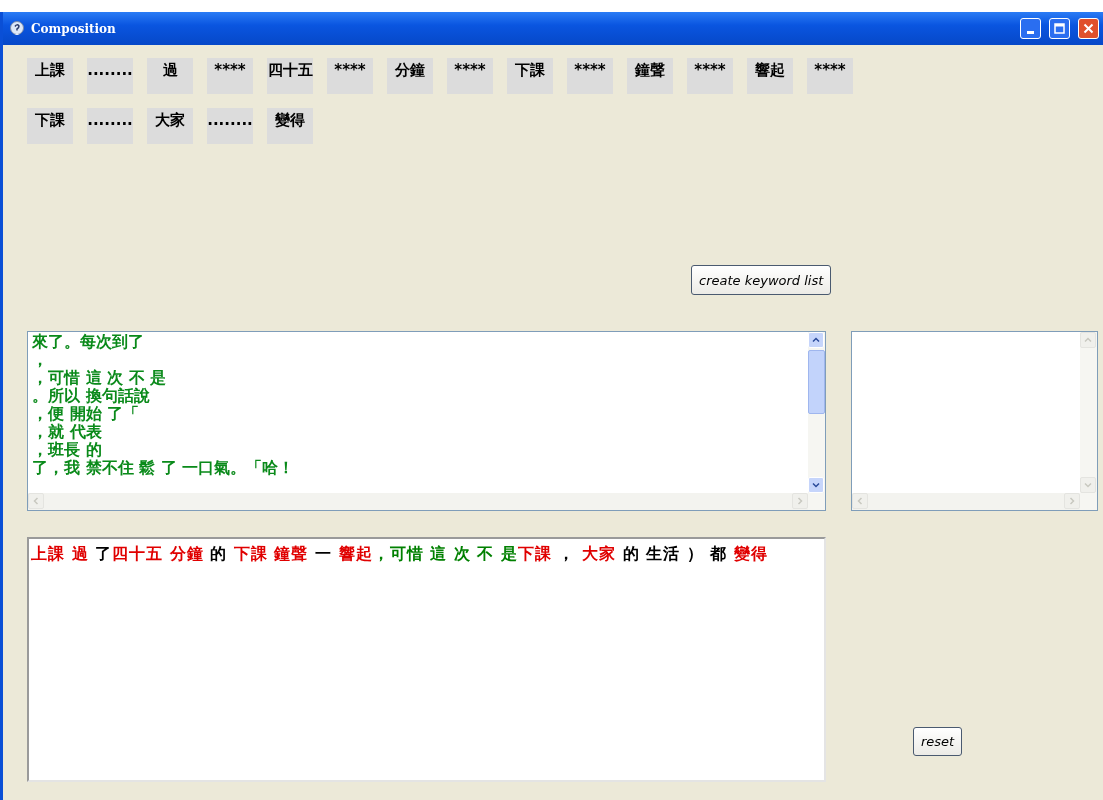  Describe the element at coordinates (1072, 501) in the screenshot. I see `scroll-right-button` at that location.